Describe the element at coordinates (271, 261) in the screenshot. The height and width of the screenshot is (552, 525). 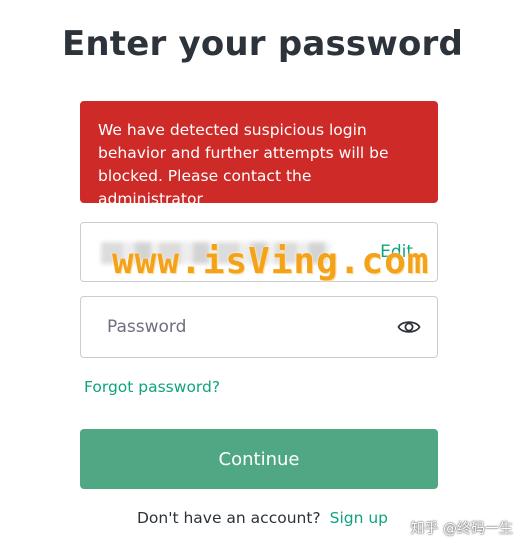
I see `site-watermark: www.isVing.com` at that location.